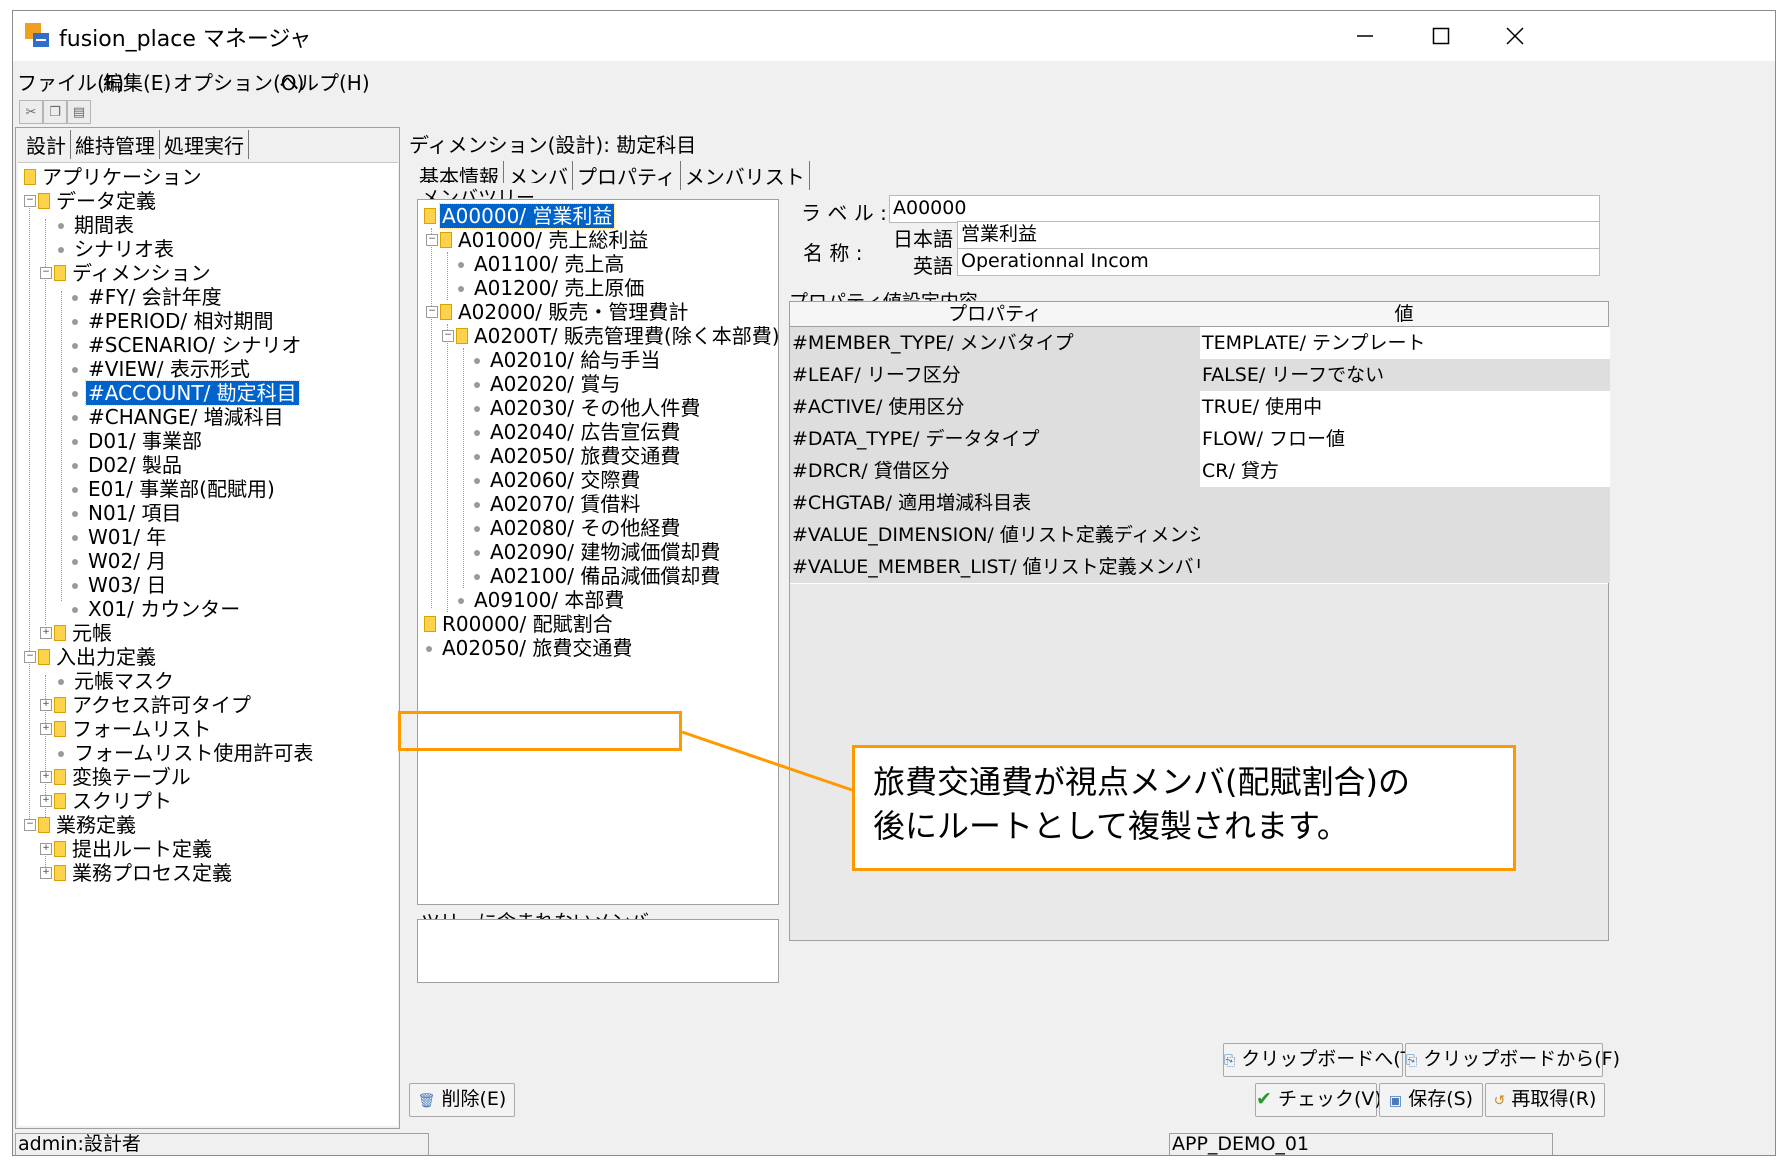  I want to click on callout-line-2: 後にルートとして複製されます。, so click(1111, 826).